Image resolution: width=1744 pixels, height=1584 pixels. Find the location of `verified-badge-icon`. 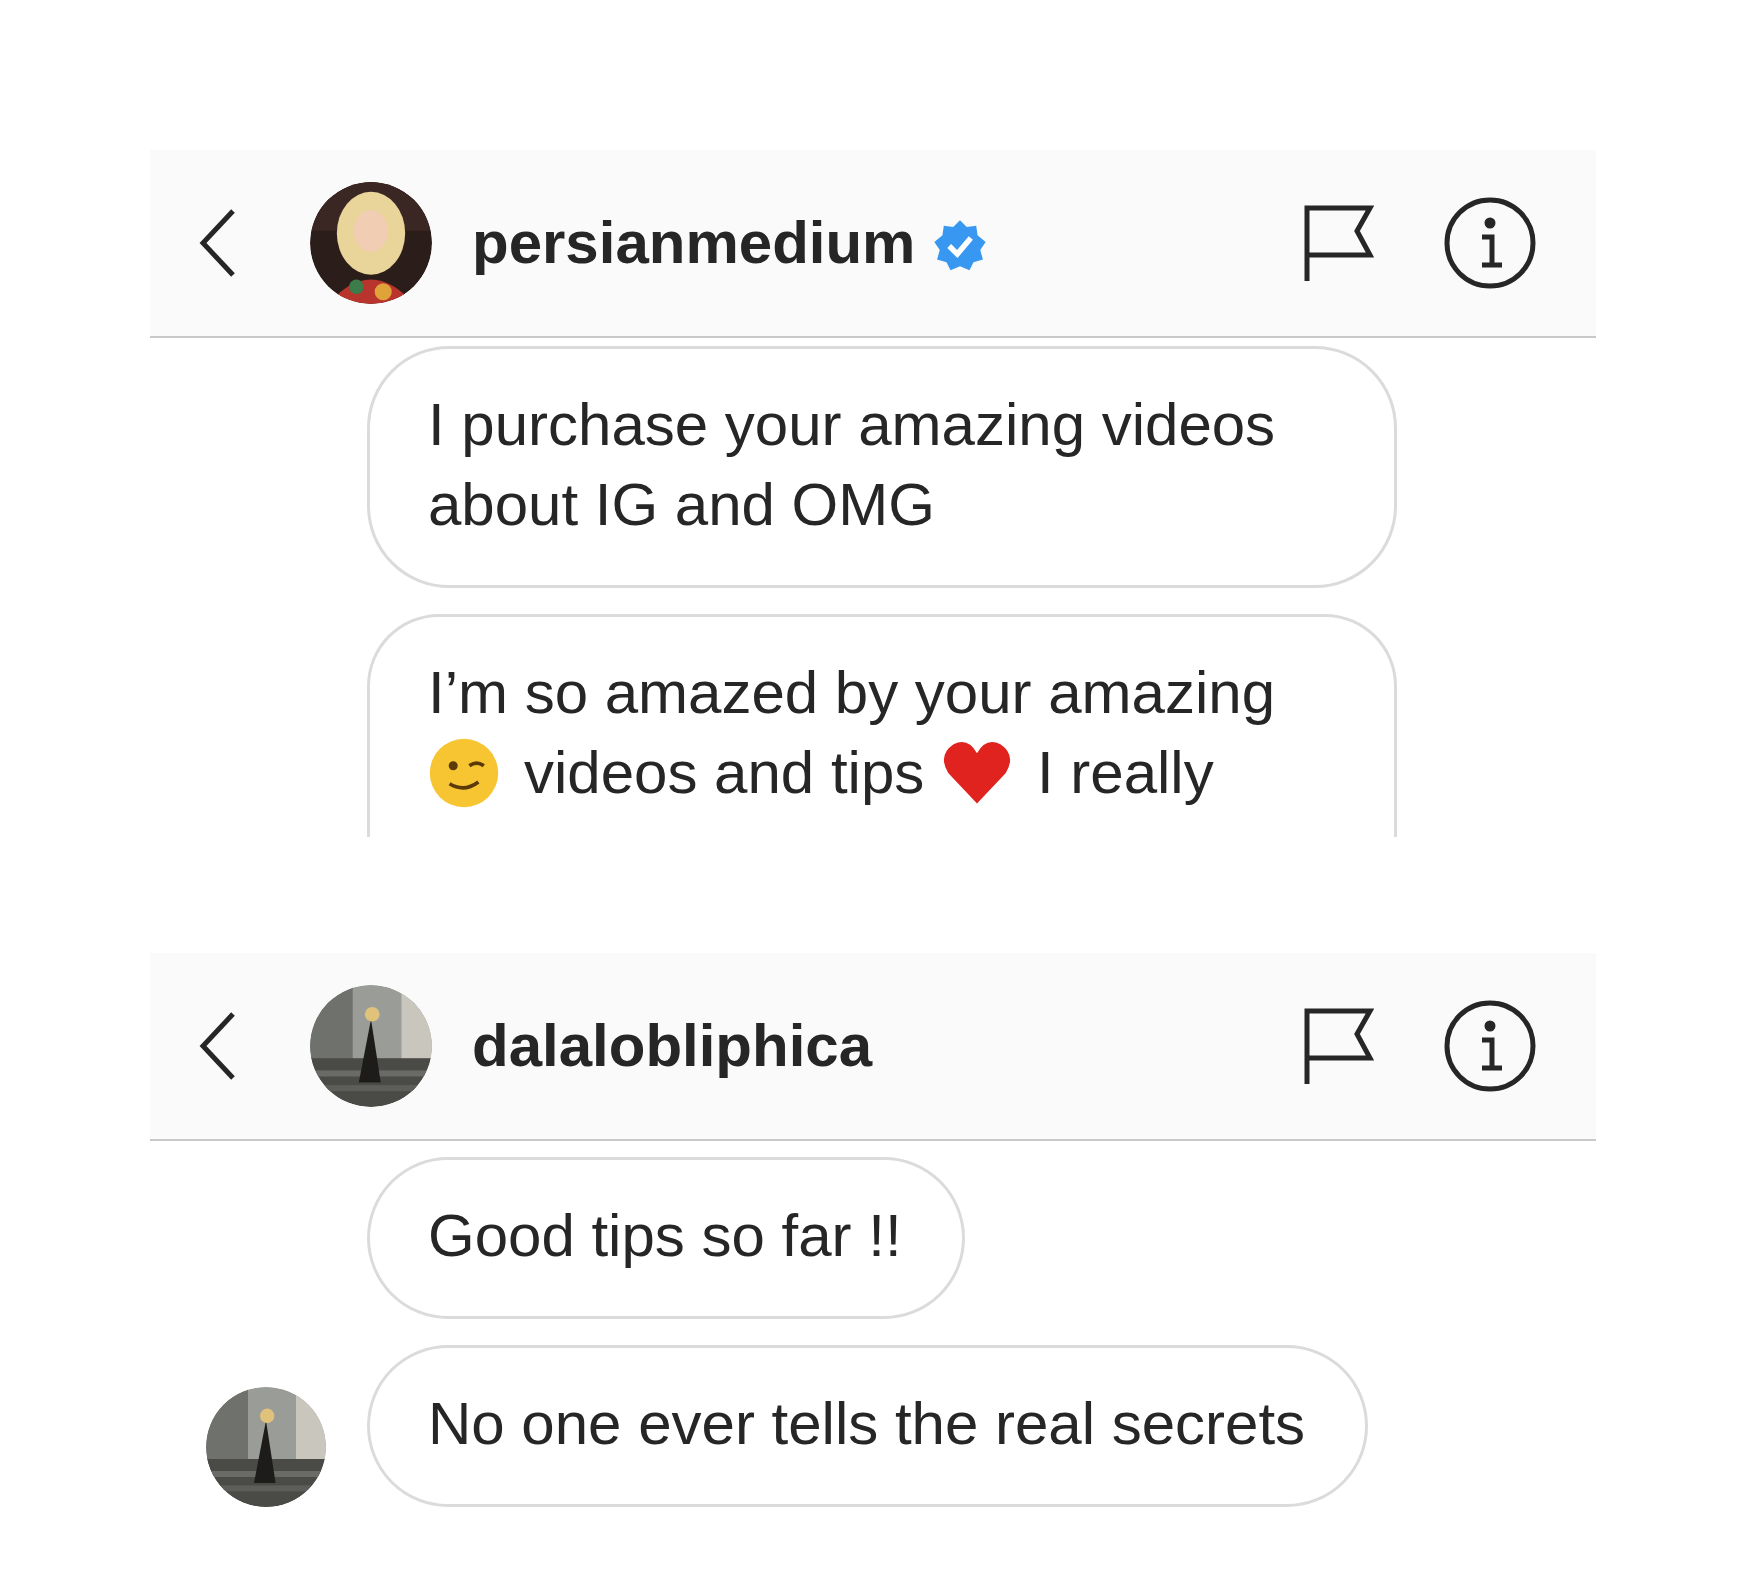

verified-badge-icon is located at coordinates (960, 246).